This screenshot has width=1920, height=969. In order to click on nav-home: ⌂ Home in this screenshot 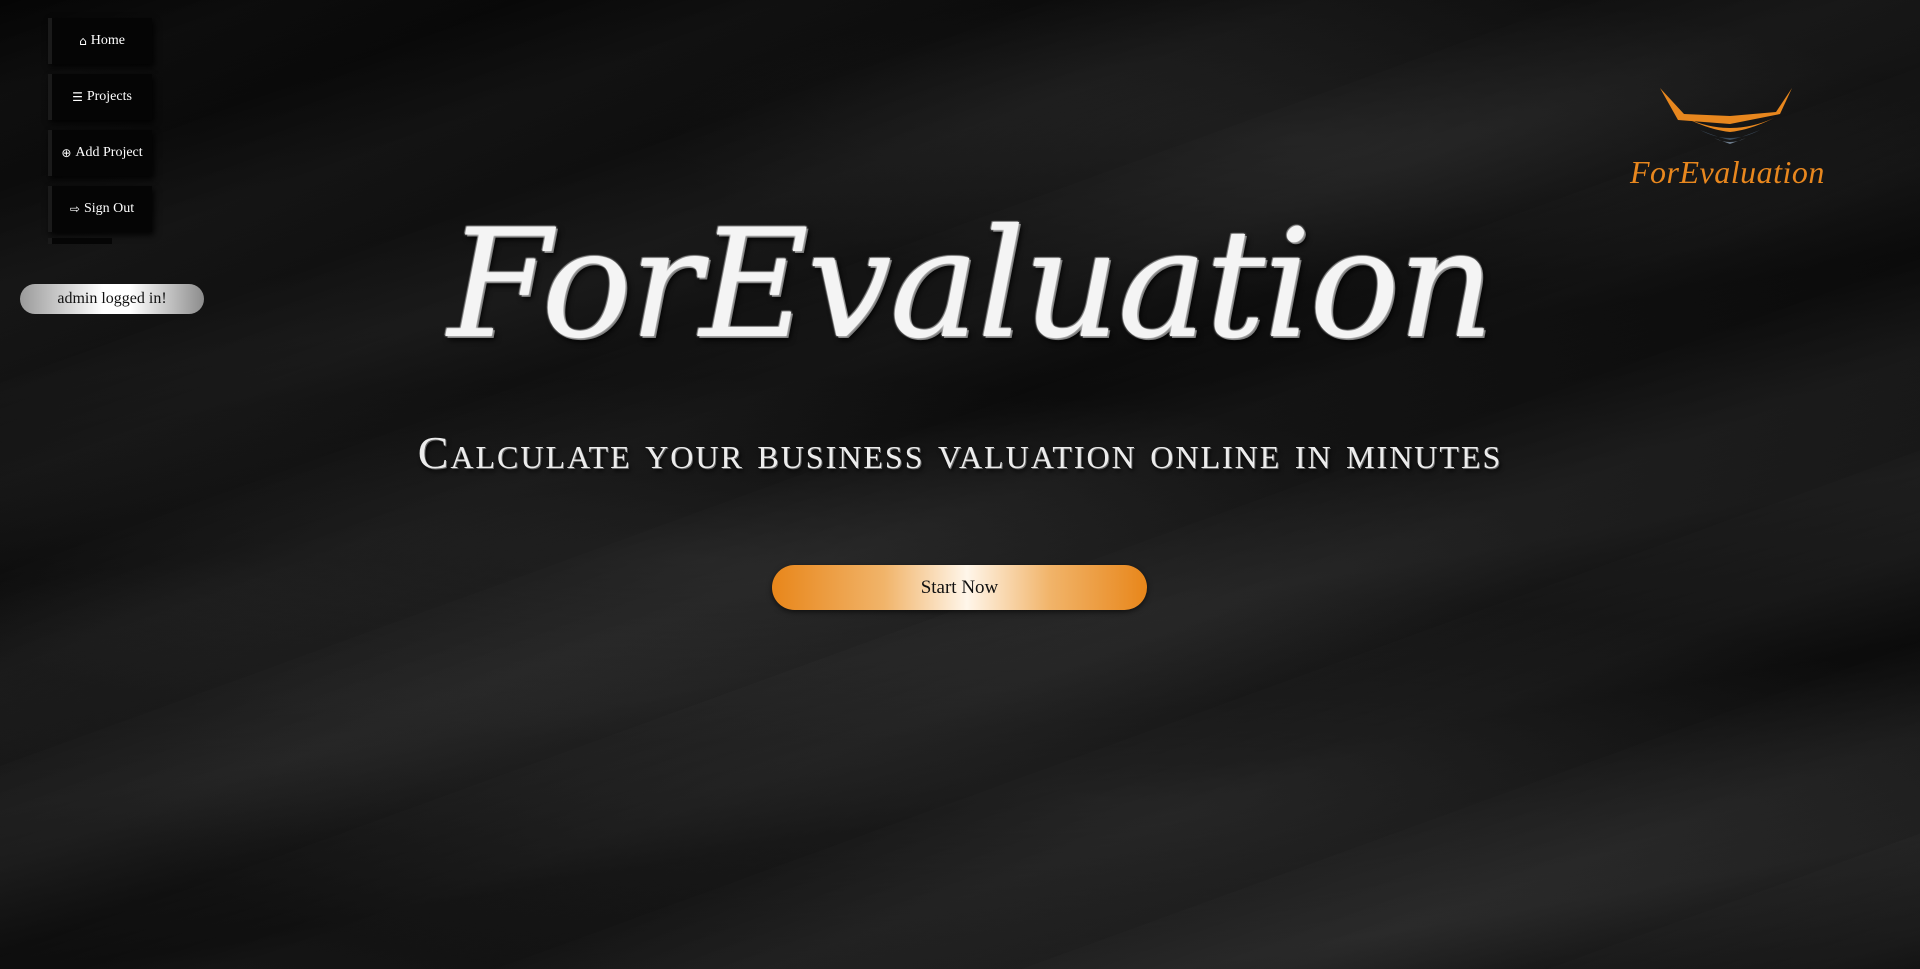, I will do `click(100, 41)`.